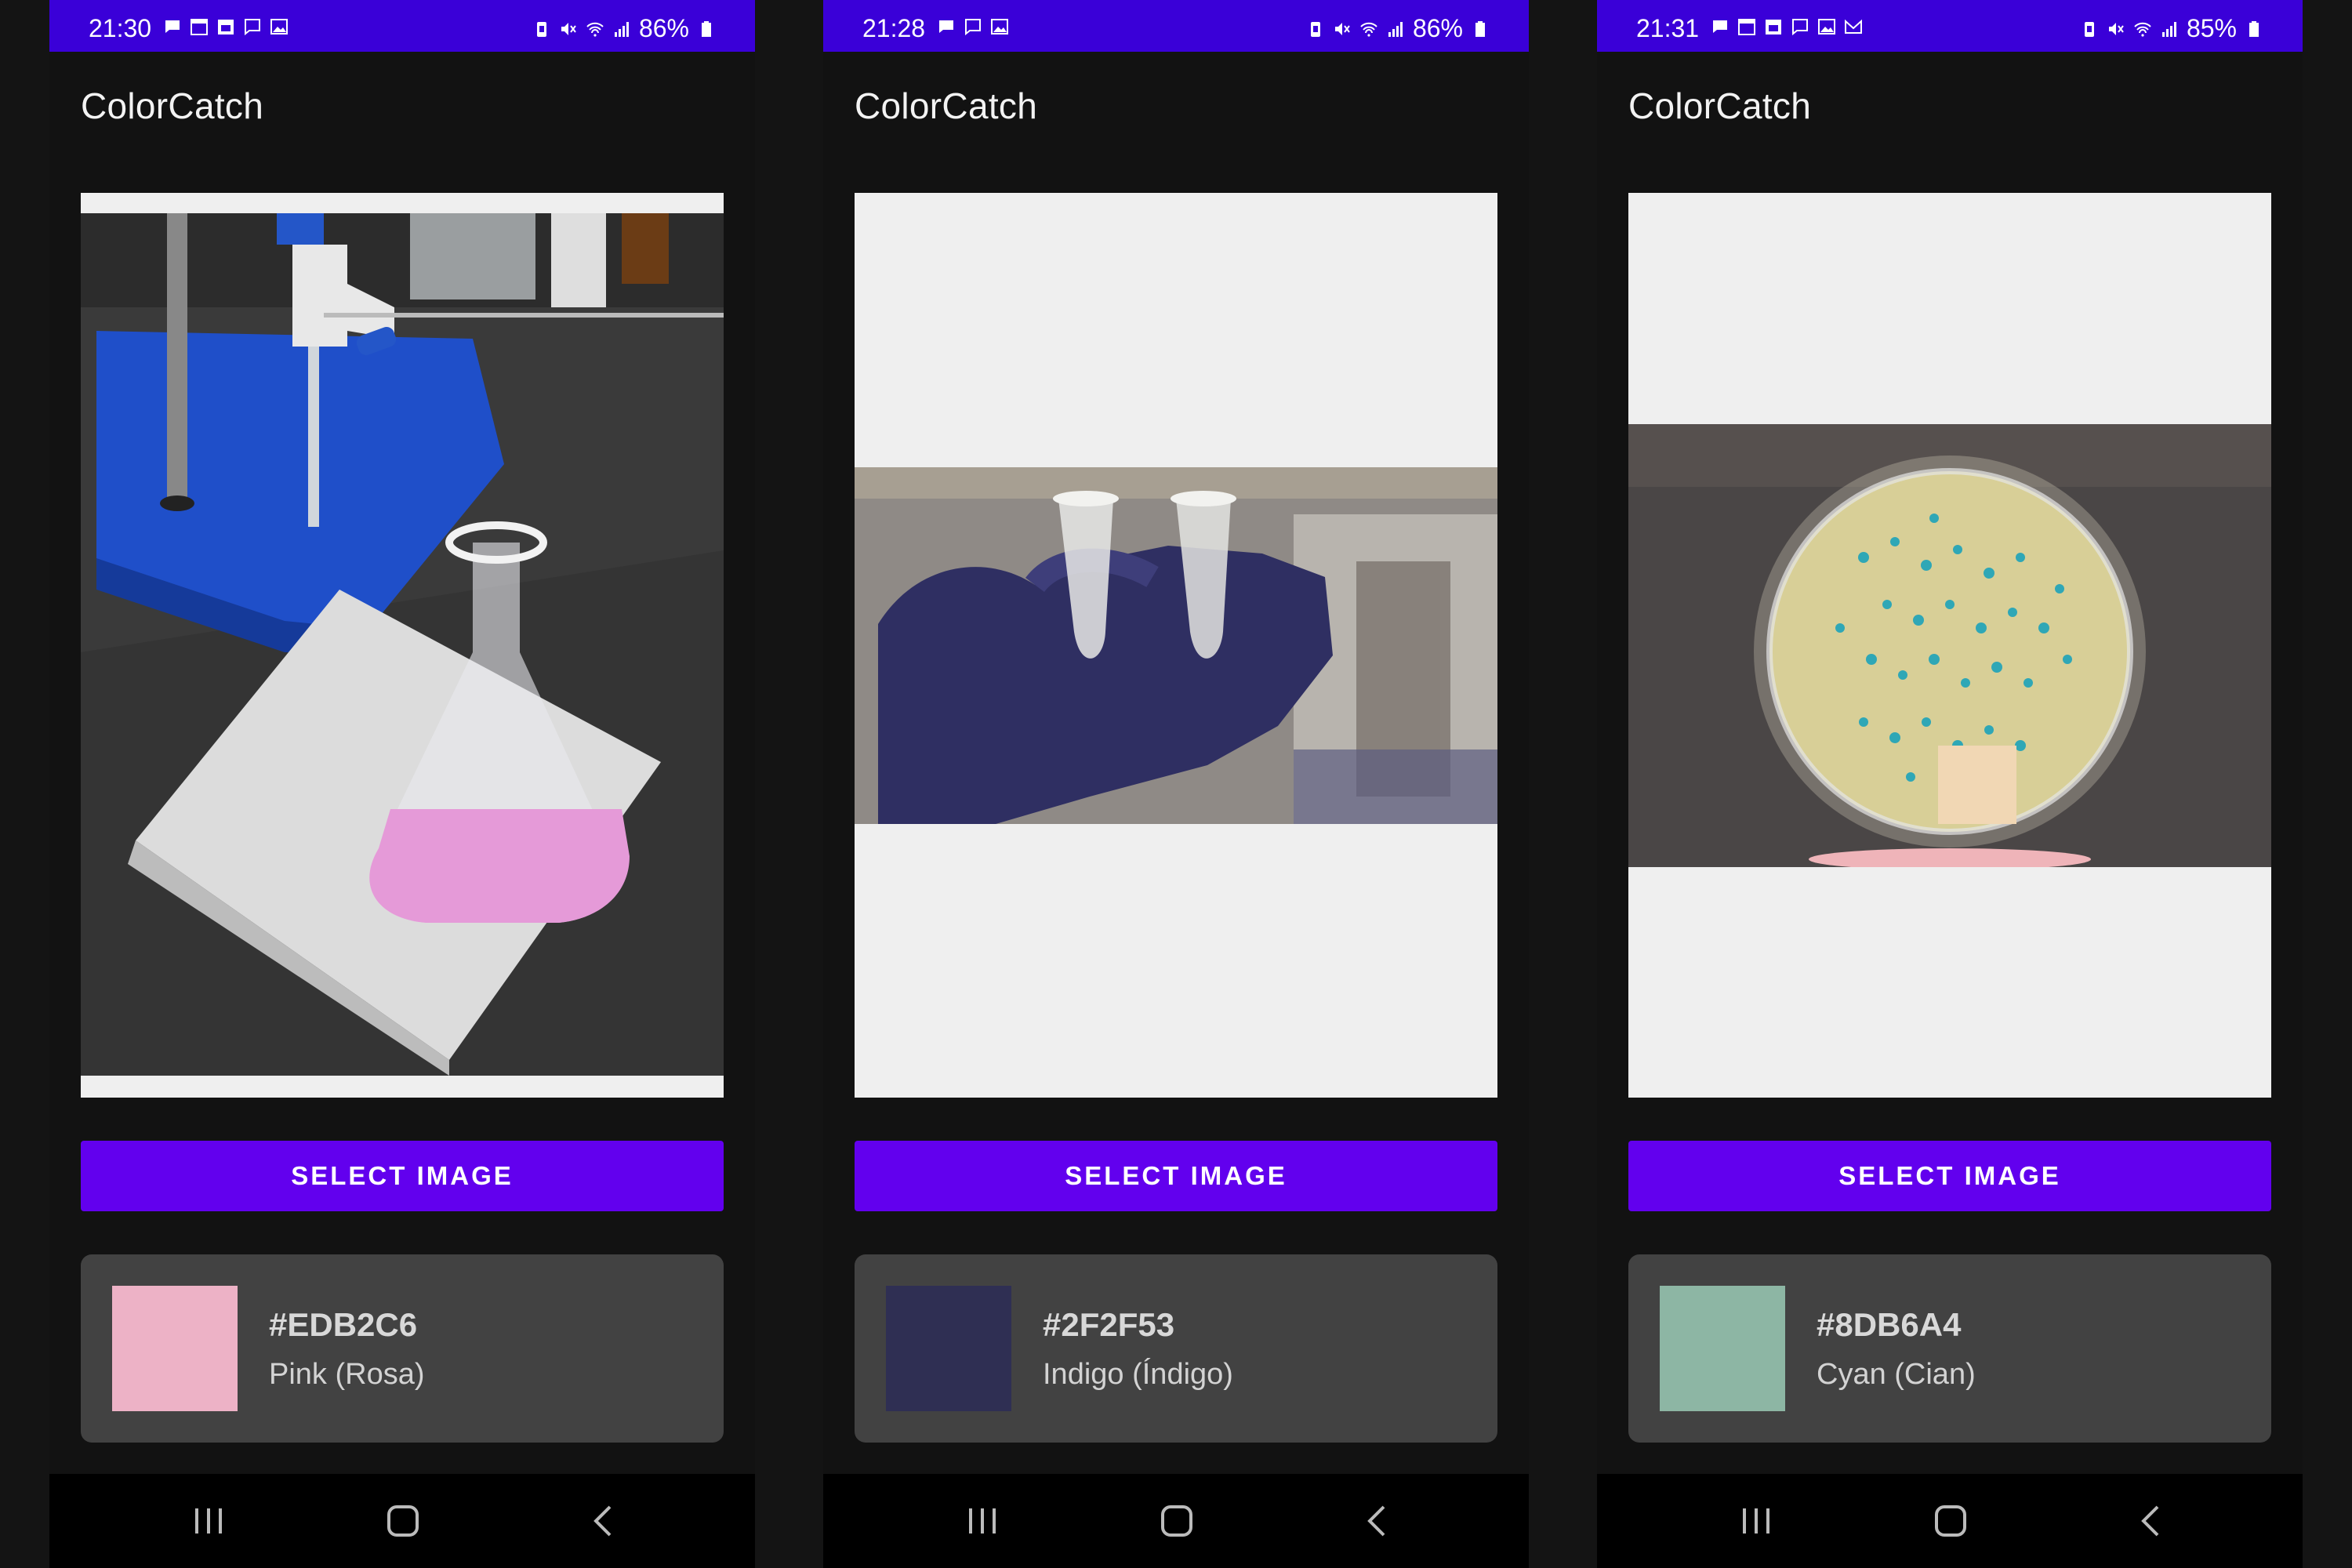 This screenshot has width=2352, height=1568. I want to click on color-hex-value: #EDB2C6, so click(343, 1324).